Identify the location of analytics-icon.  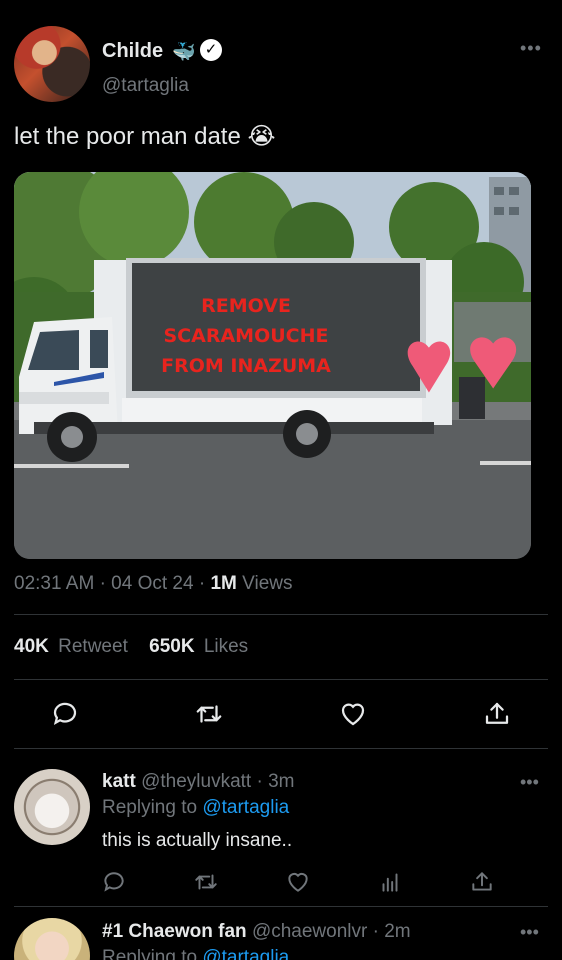
(390, 882).